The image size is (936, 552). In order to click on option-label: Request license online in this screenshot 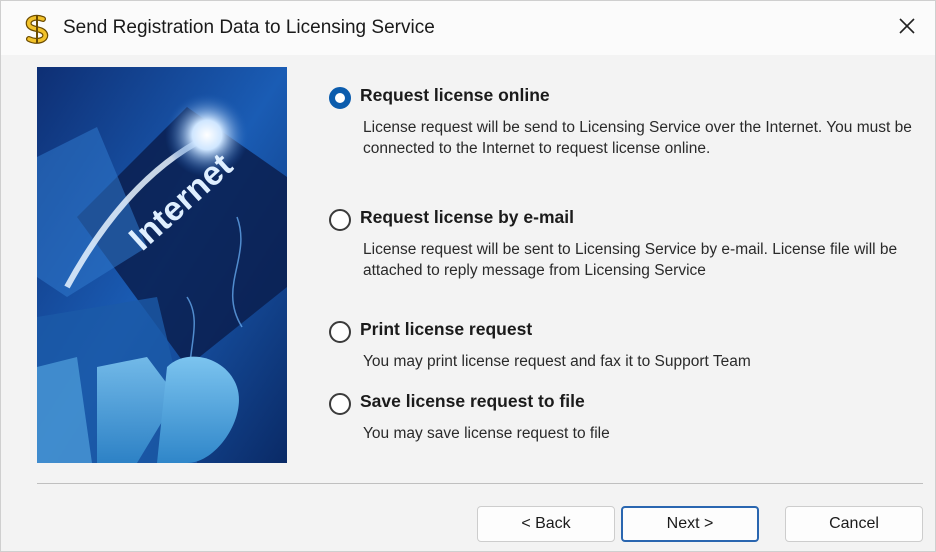, I will do `click(455, 95)`.